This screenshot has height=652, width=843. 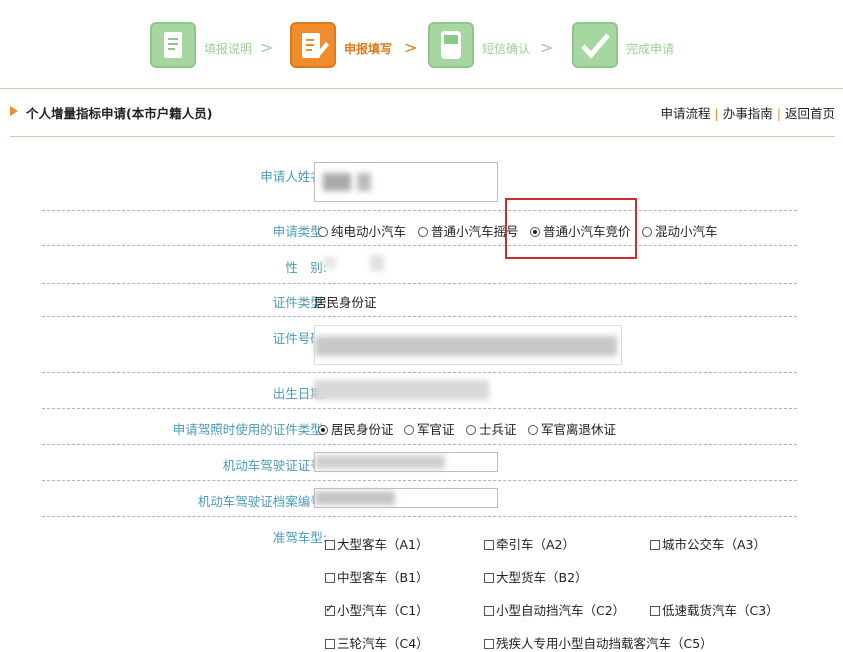 I want to click on vehicle-class-c1: 小型汽车（C1）, so click(x=377, y=609).